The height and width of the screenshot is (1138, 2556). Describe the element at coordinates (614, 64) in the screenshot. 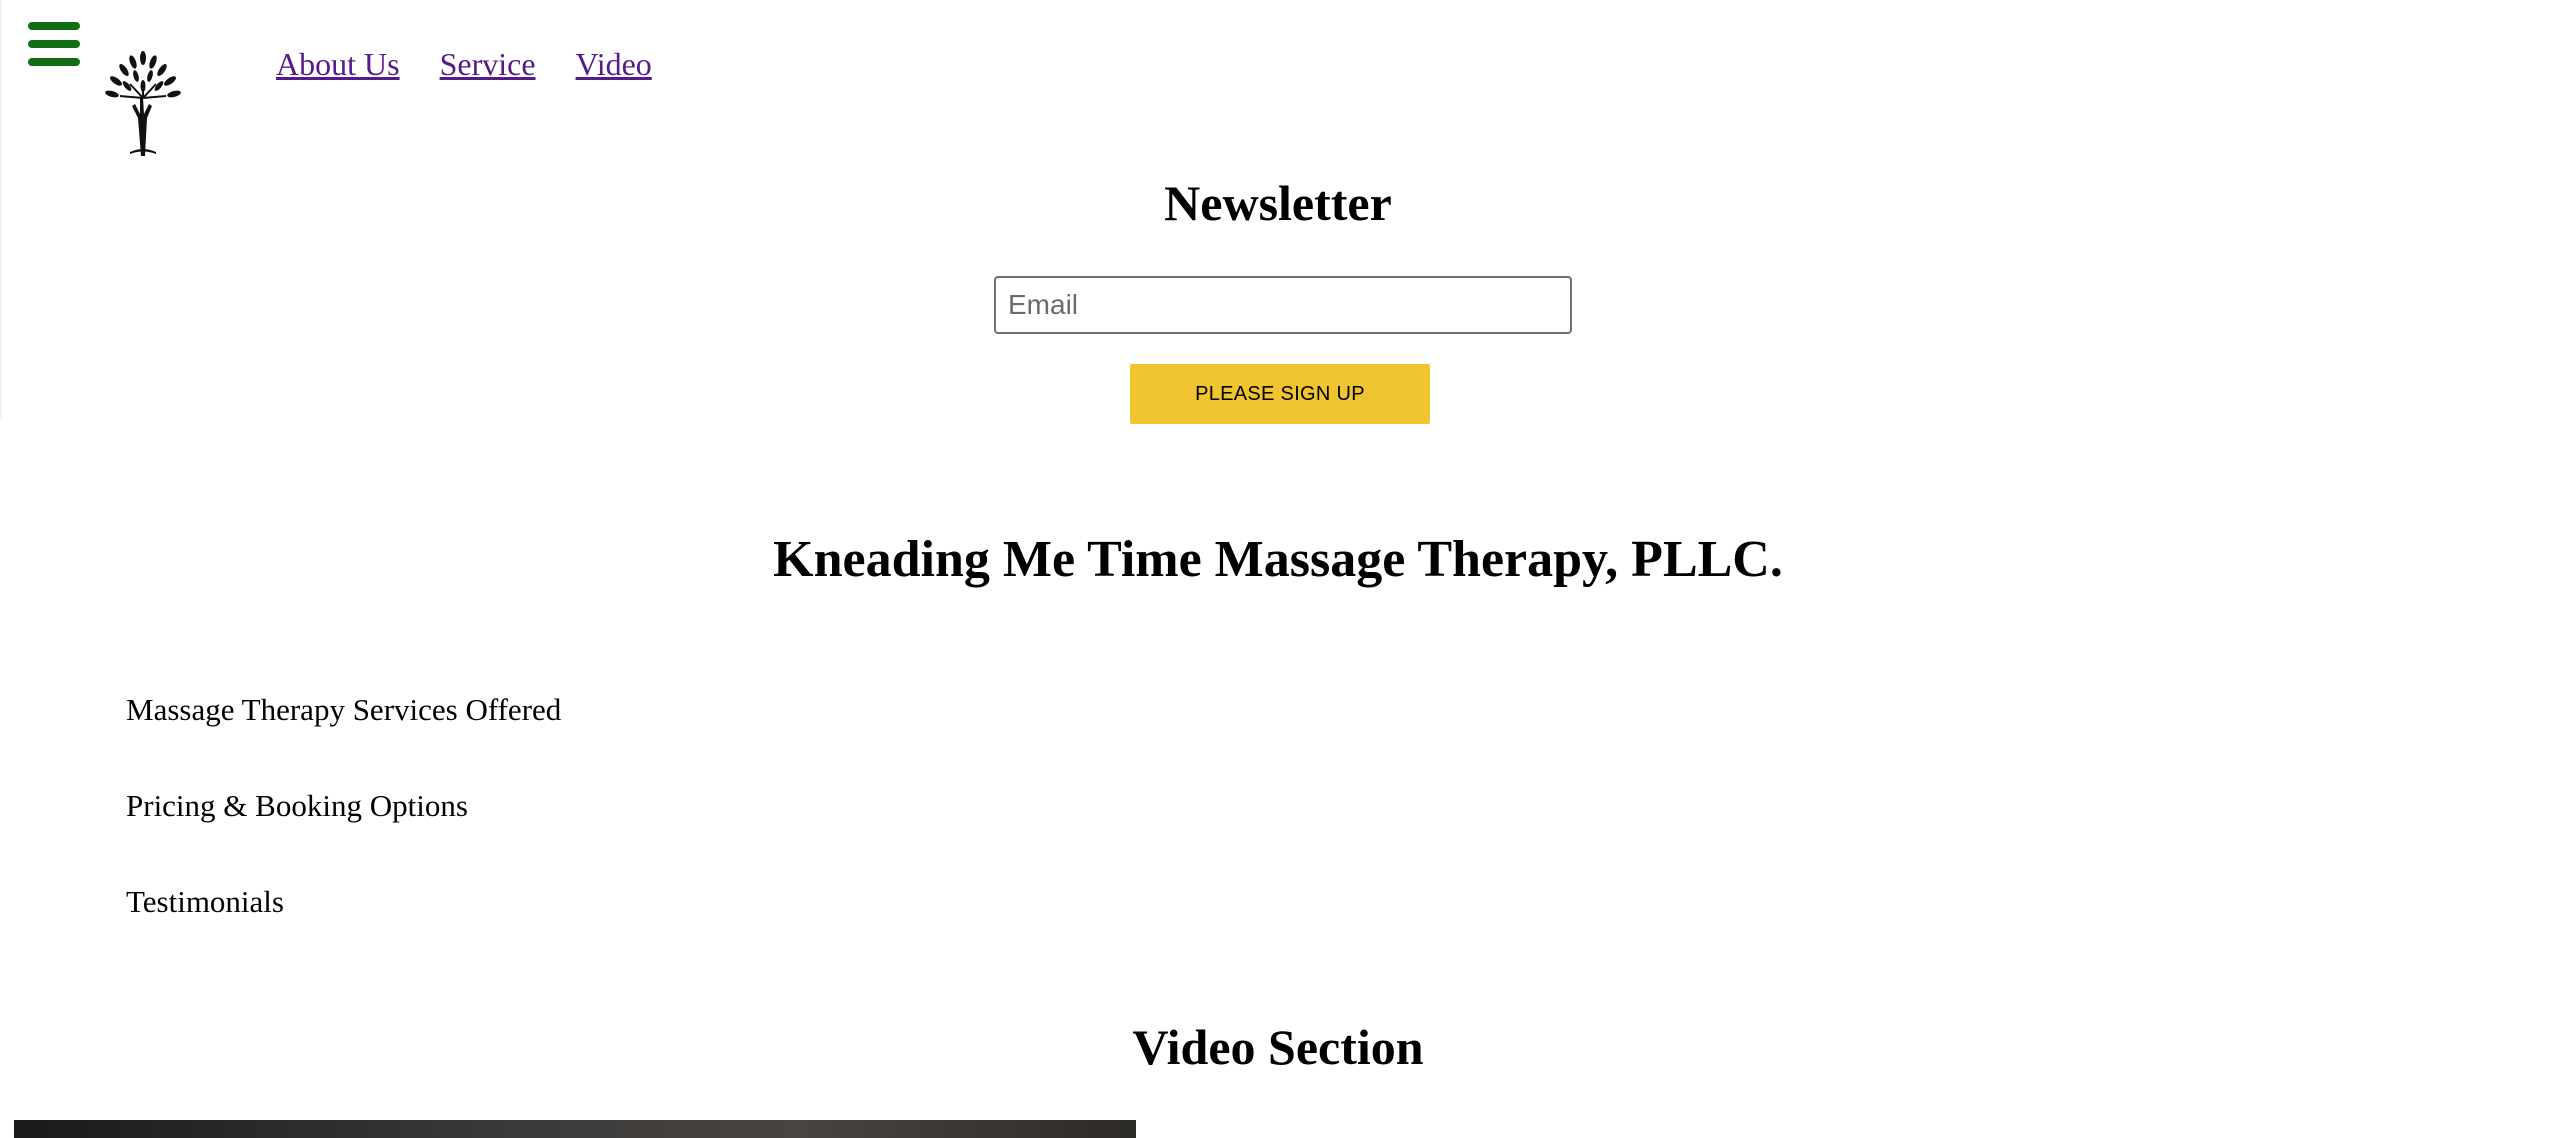

I see `nav-link-video: Video` at that location.